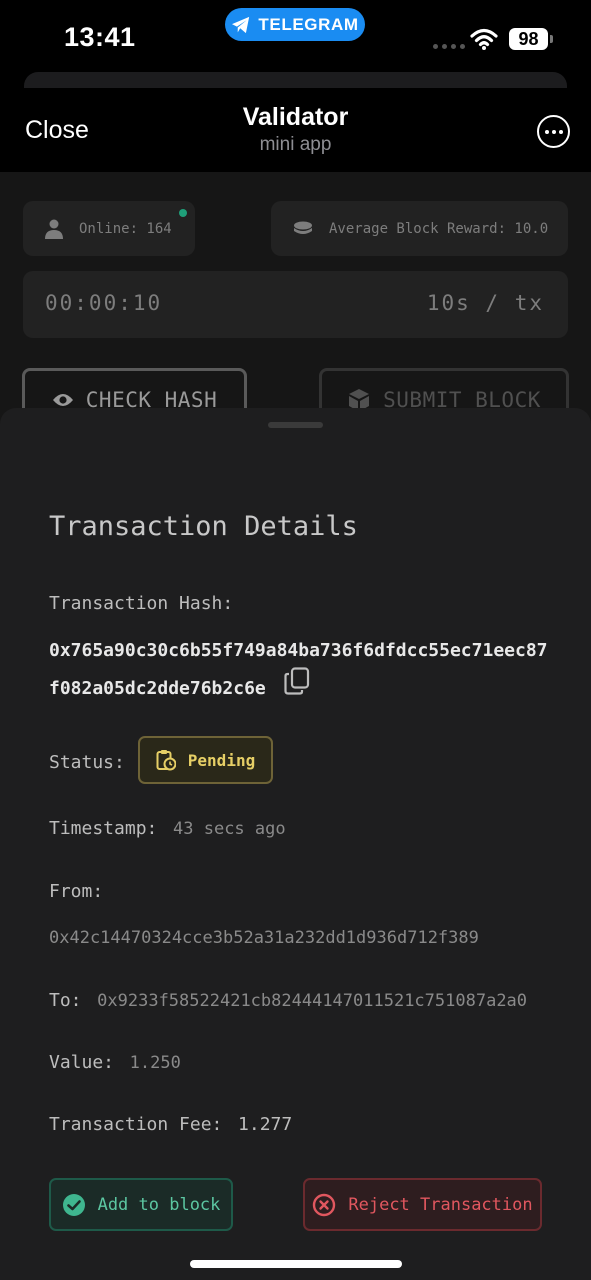 The image size is (591, 1280). What do you see at coordinates (166, 760) in the screenshot?
I see `clipboard-clock-icon` at bounding box center [166, 760].